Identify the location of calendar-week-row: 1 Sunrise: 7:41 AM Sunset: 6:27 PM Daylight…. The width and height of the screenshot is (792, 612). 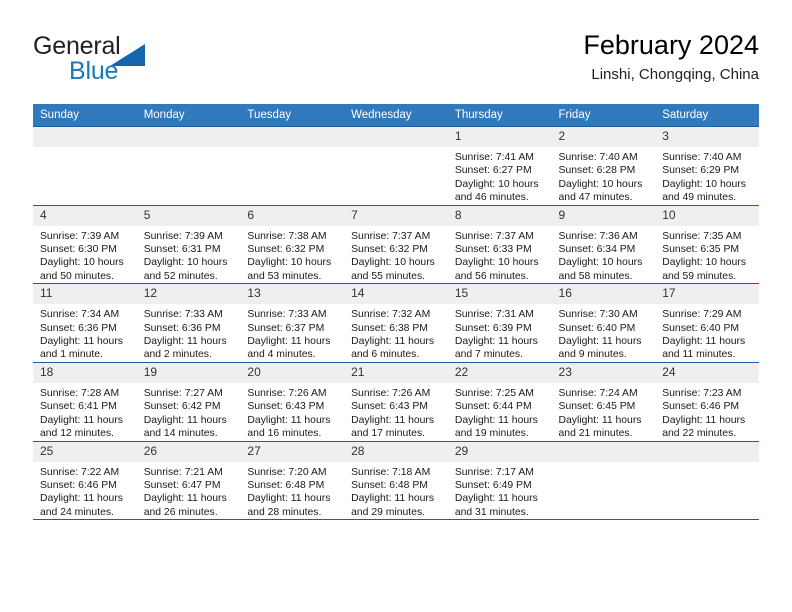
(396, 166).